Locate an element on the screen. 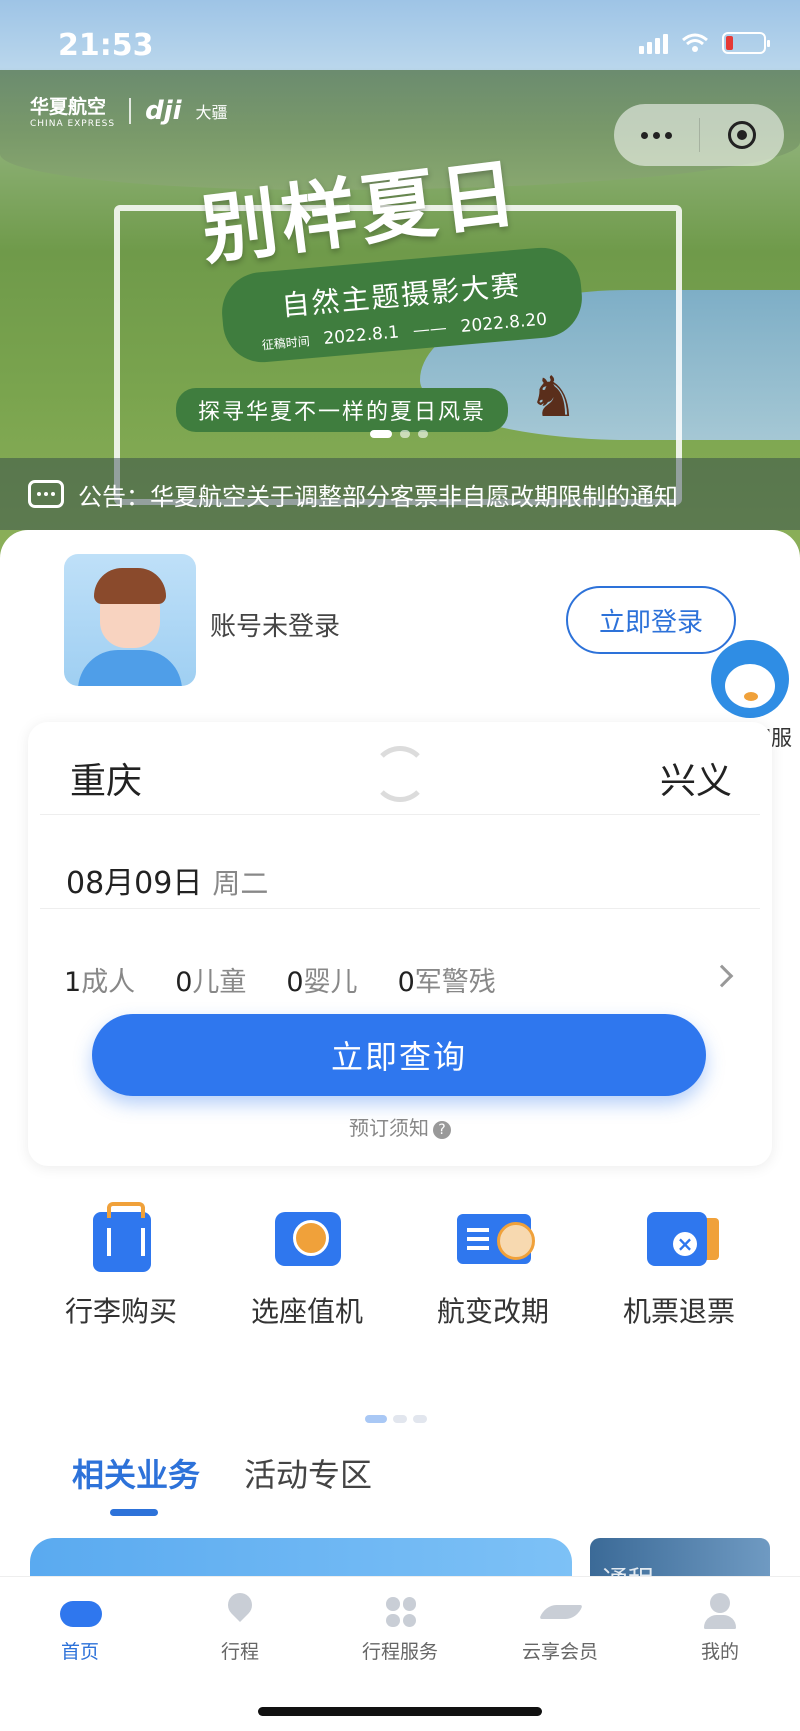 This screenshot has height=1731, width=800. seat-icon is located at coordinates (307, 1236).